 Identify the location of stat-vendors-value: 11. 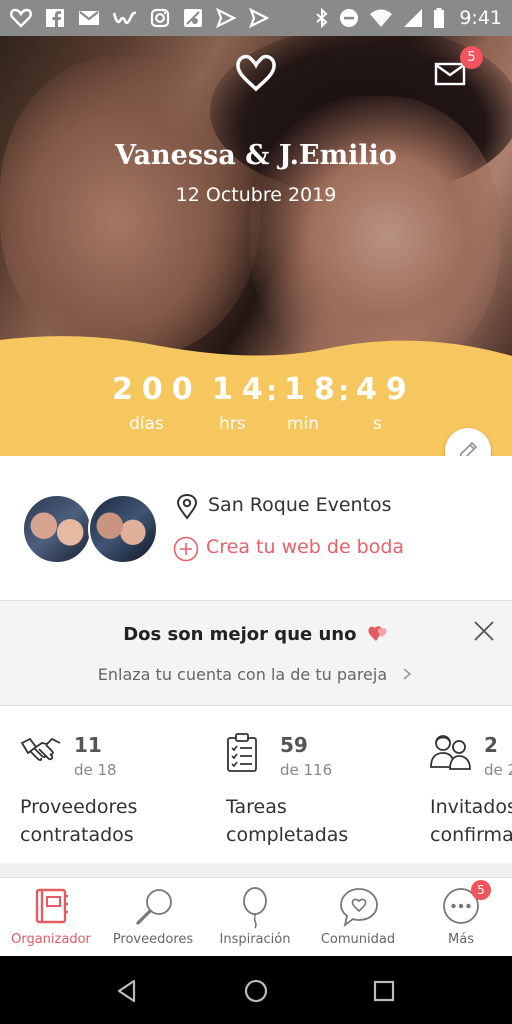
(88, 745).